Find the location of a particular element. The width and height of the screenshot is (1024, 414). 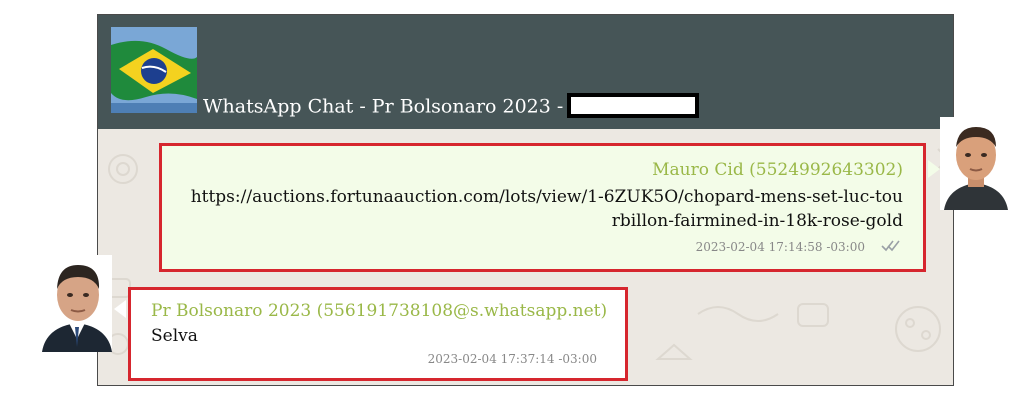

bubble-tail-outgoing is located at coordinates (934, 169).